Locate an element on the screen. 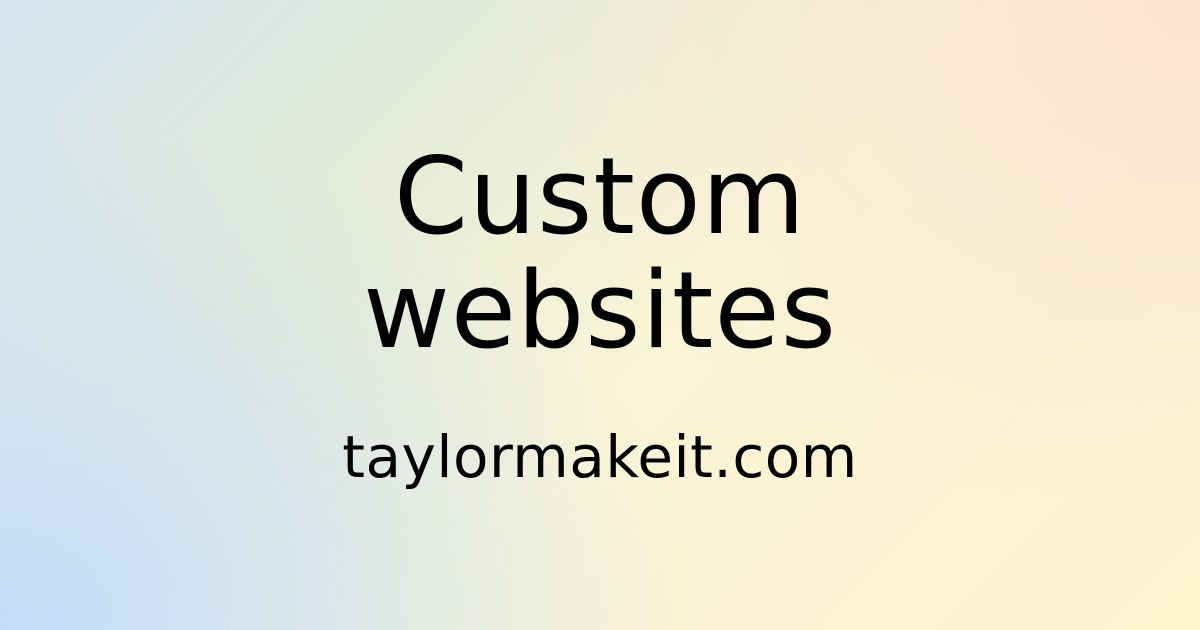  site-domain: taylormakeit.com is located at coordinates (600, 457).